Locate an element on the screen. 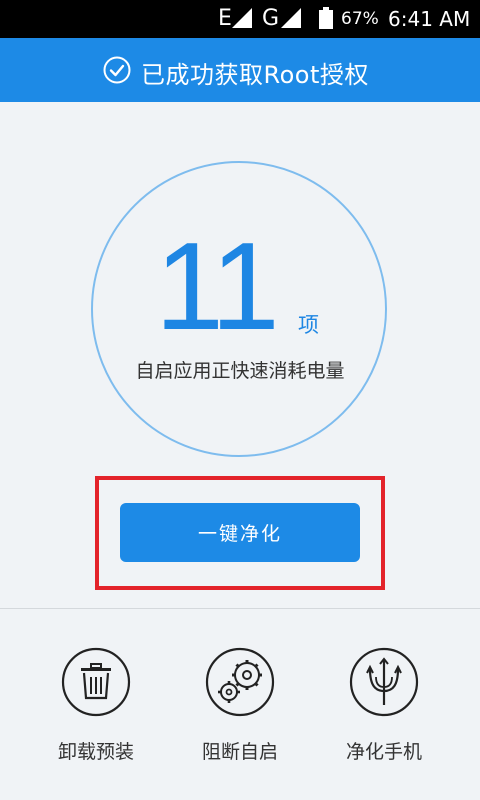 The width and height of the screenshot is (480, 800). header-bar: 已成功获取Root授权 is located at coordinates (240, 70).